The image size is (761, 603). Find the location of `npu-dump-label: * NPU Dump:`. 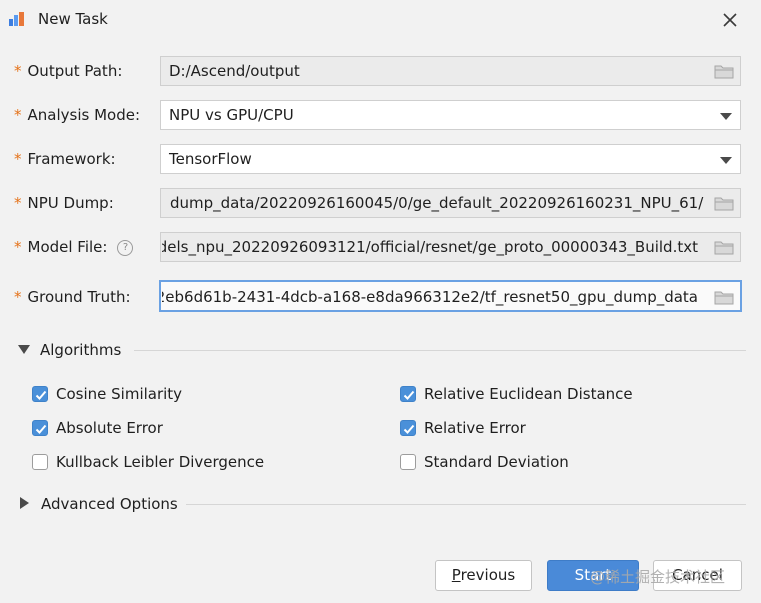

npu-dump-label: * NPU Dump: is located at coordinates (64, 203).